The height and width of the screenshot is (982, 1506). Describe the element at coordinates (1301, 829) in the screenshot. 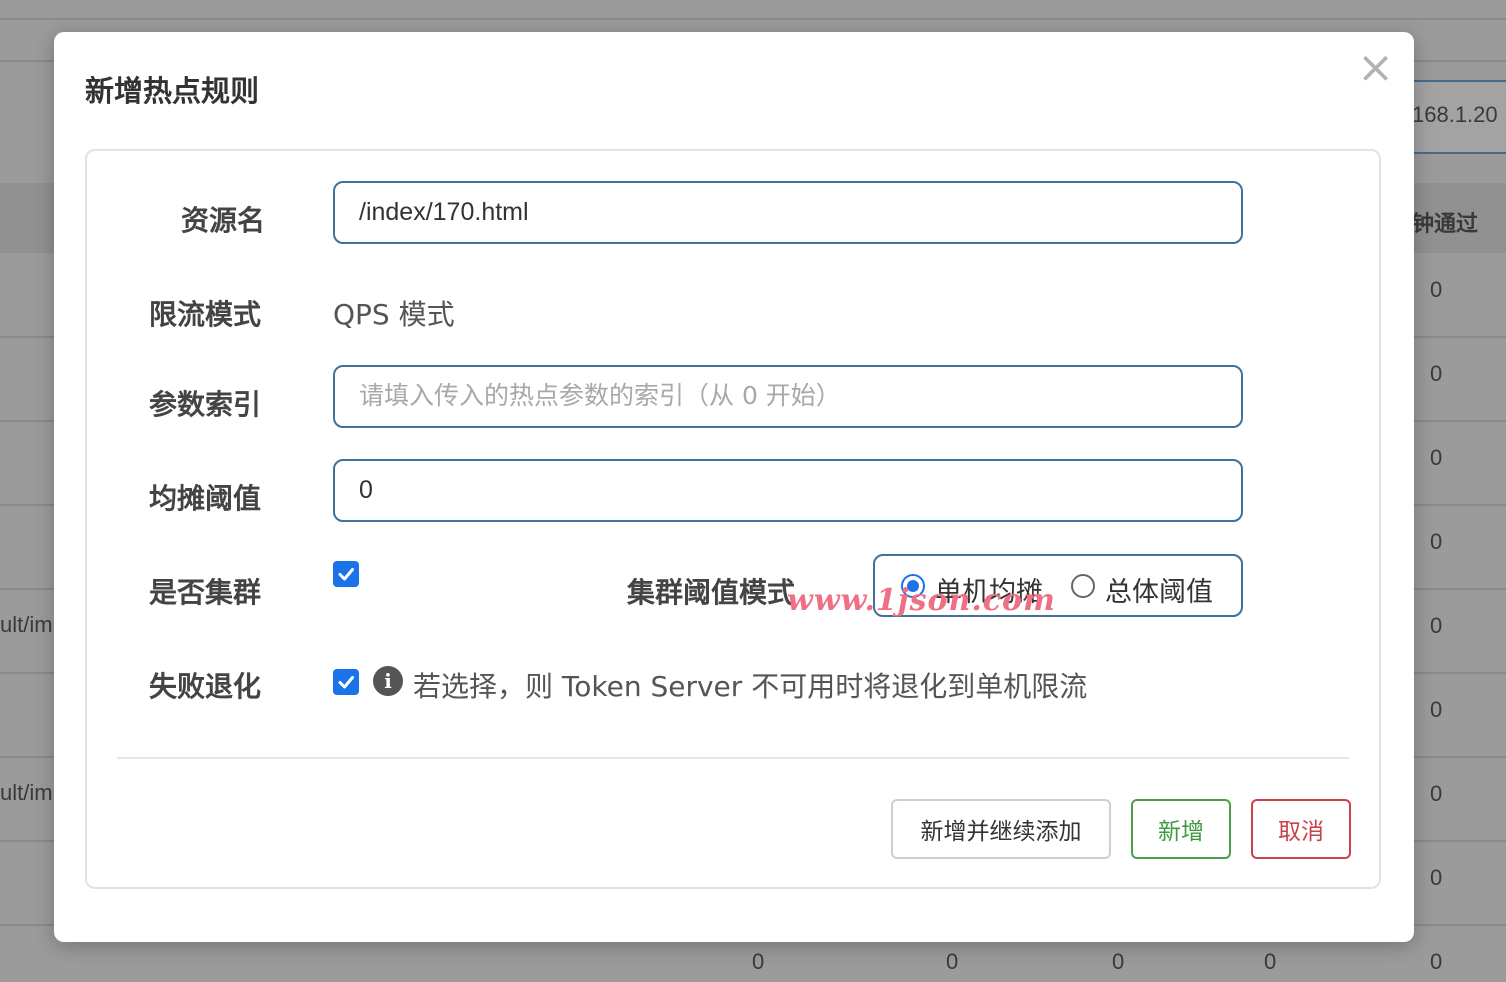

I see `cancel-button: 取消` at that location.